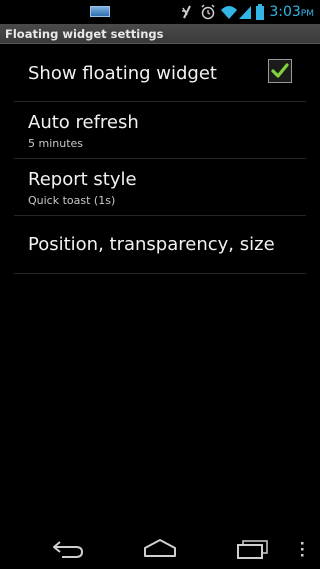  I want to click on mute-icon, so click(186, 12).